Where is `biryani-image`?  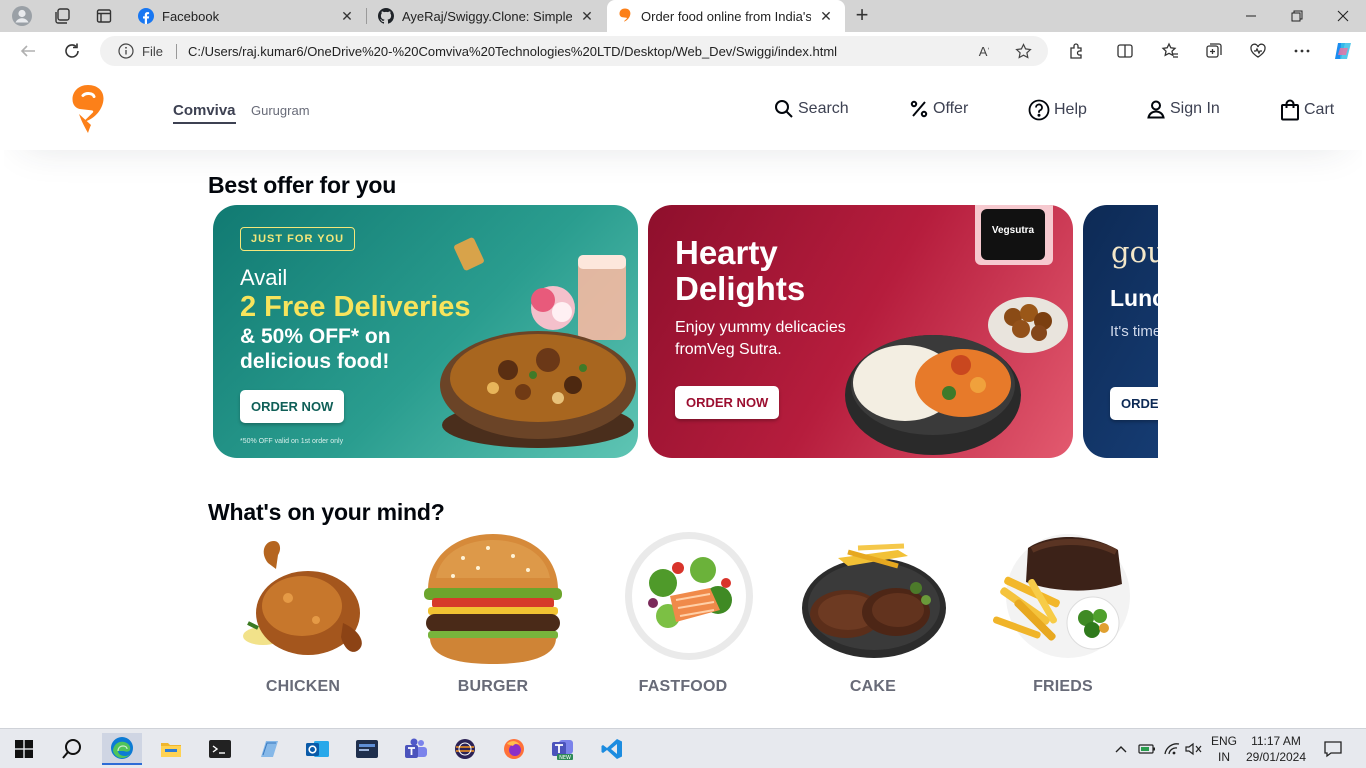
biryani-image is located at coordinates (538, 342).